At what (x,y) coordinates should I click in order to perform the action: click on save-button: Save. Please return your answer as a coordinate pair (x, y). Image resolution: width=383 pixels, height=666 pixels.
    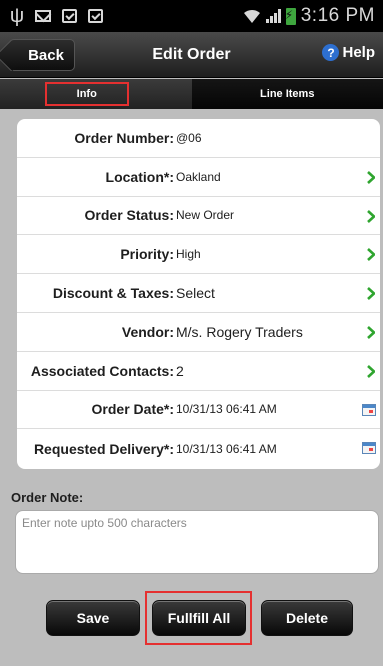
    Looking at the image, I should click on (93, 618).